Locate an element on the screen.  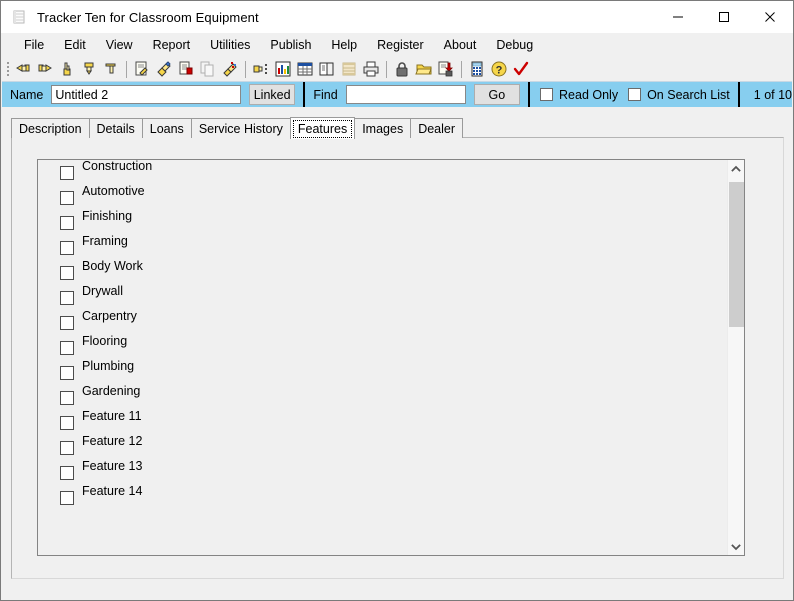
hand-point-flat-icon is located at coordinates (111, 69).